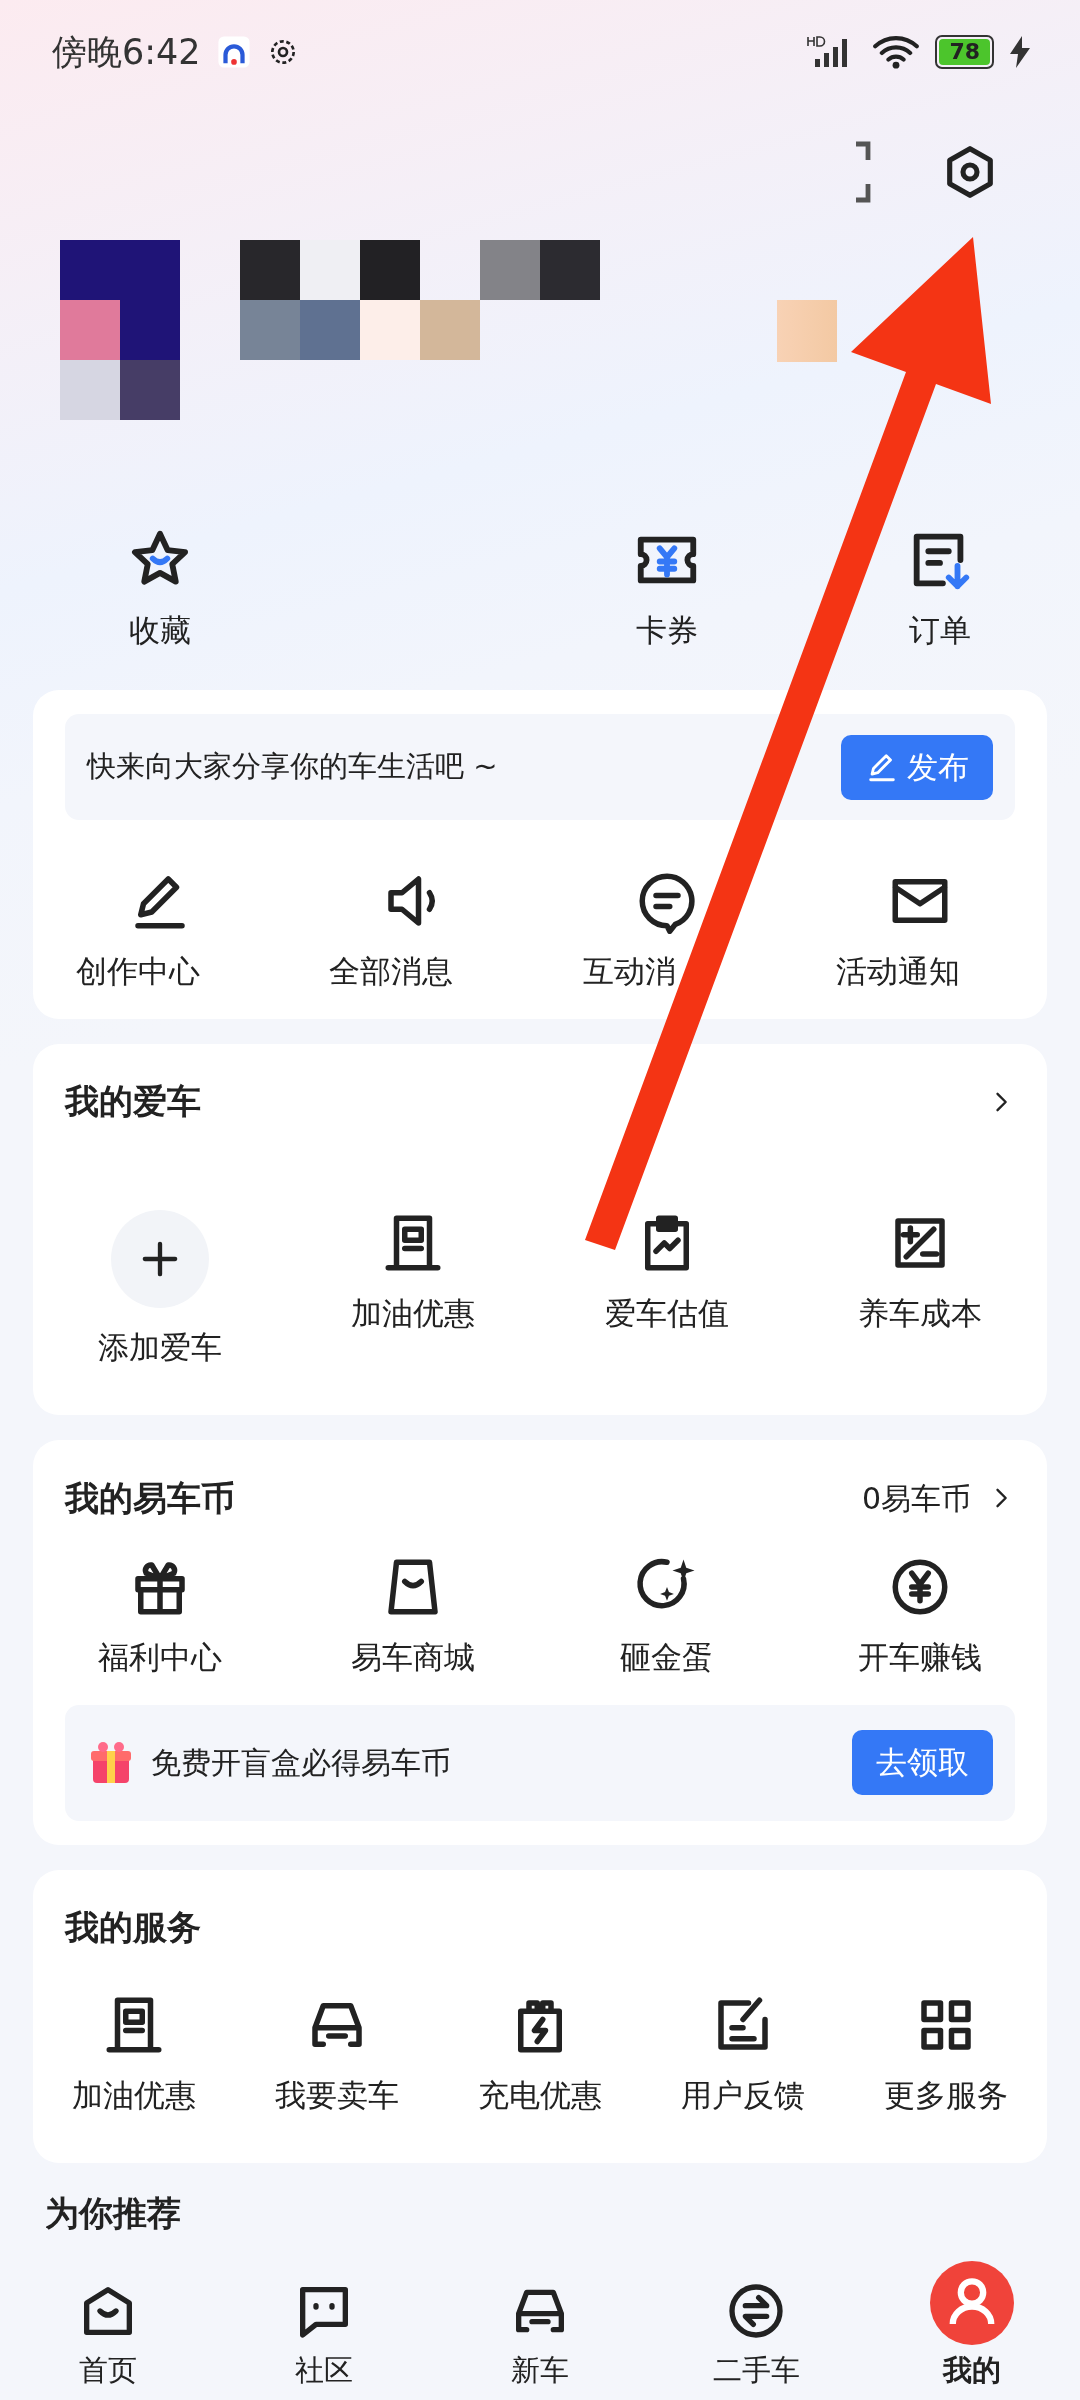 The image size is (1080, 2400). I want to click on section-title: 我的服务, so click(133, 1927).